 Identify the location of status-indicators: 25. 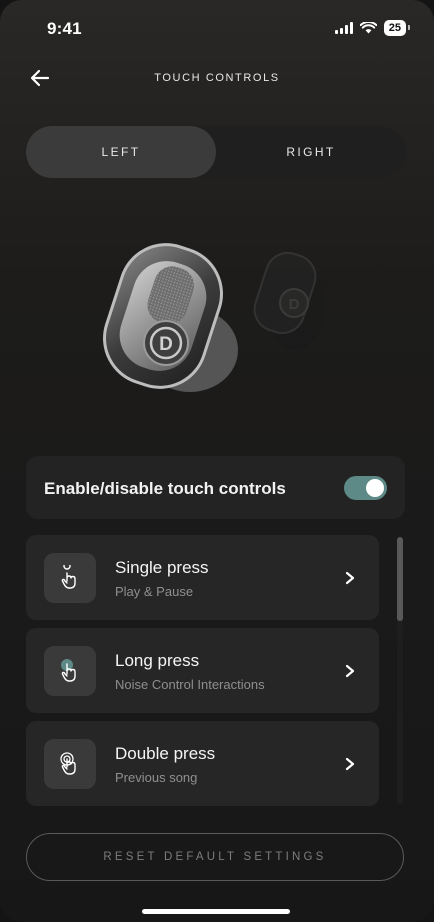
(372, 28).